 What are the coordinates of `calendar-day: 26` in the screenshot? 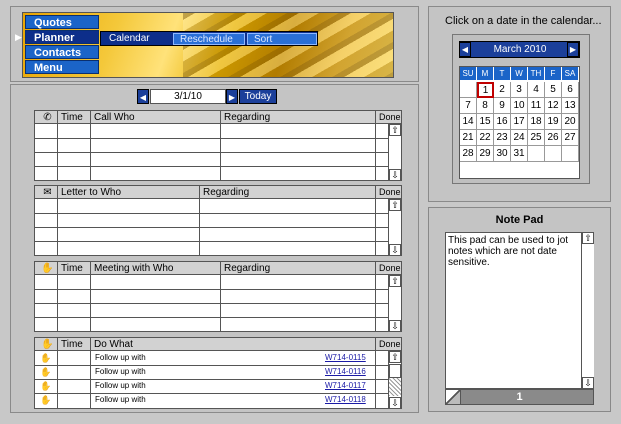 It's located at (553, 138).